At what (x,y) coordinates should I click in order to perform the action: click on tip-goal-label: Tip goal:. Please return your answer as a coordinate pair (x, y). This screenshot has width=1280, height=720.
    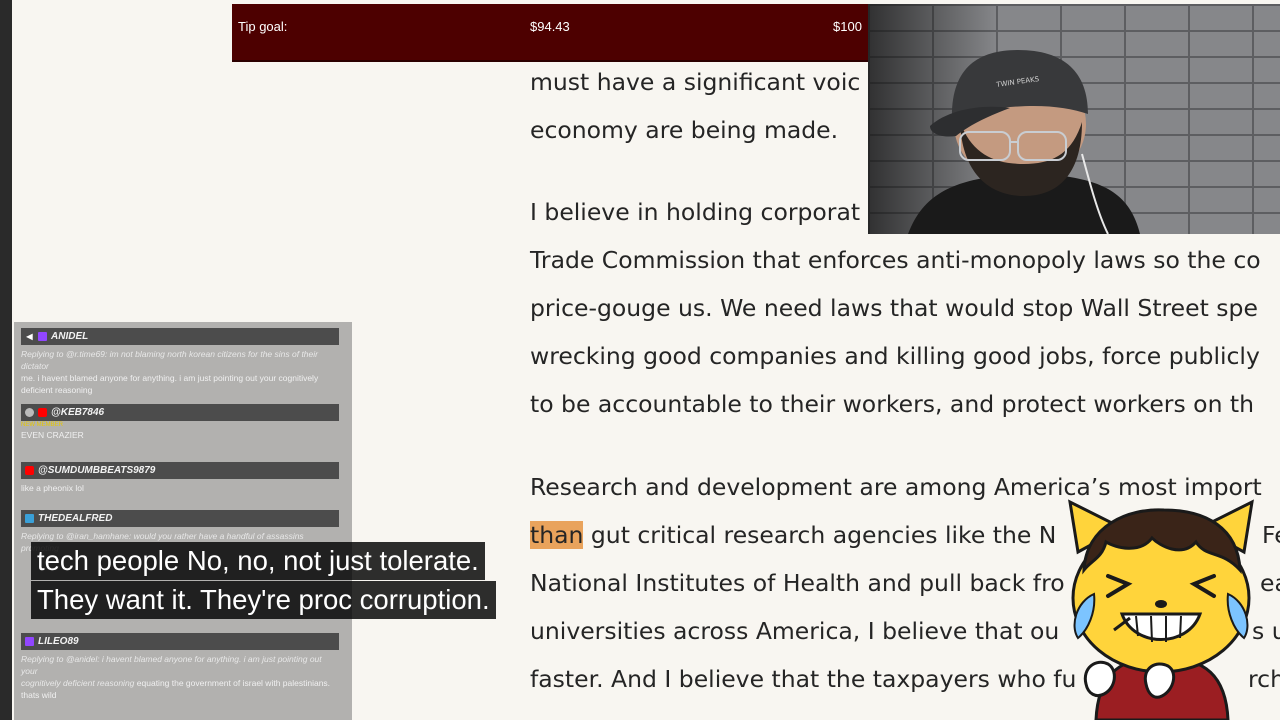
    Looking at the image, I should click on (263, 26).